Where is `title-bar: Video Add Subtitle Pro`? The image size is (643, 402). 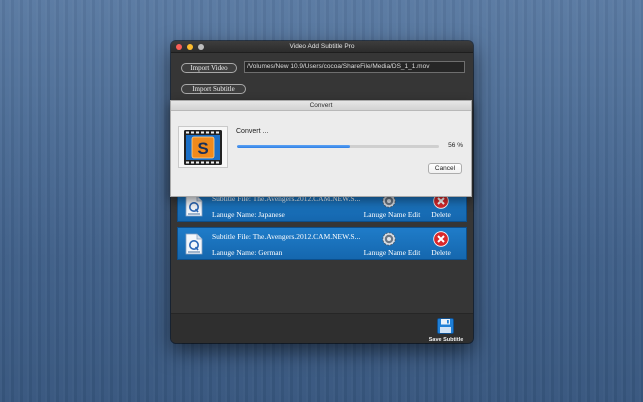
title-bar: Video Add Subtitle Pro is located at coordinates (322, 47).